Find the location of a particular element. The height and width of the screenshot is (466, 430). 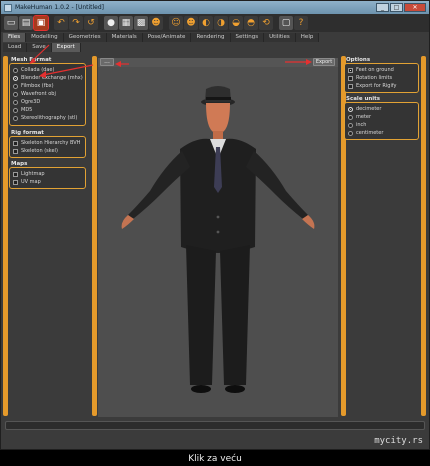

arrow-to-mhx-head is located at coordinates (42, 74).